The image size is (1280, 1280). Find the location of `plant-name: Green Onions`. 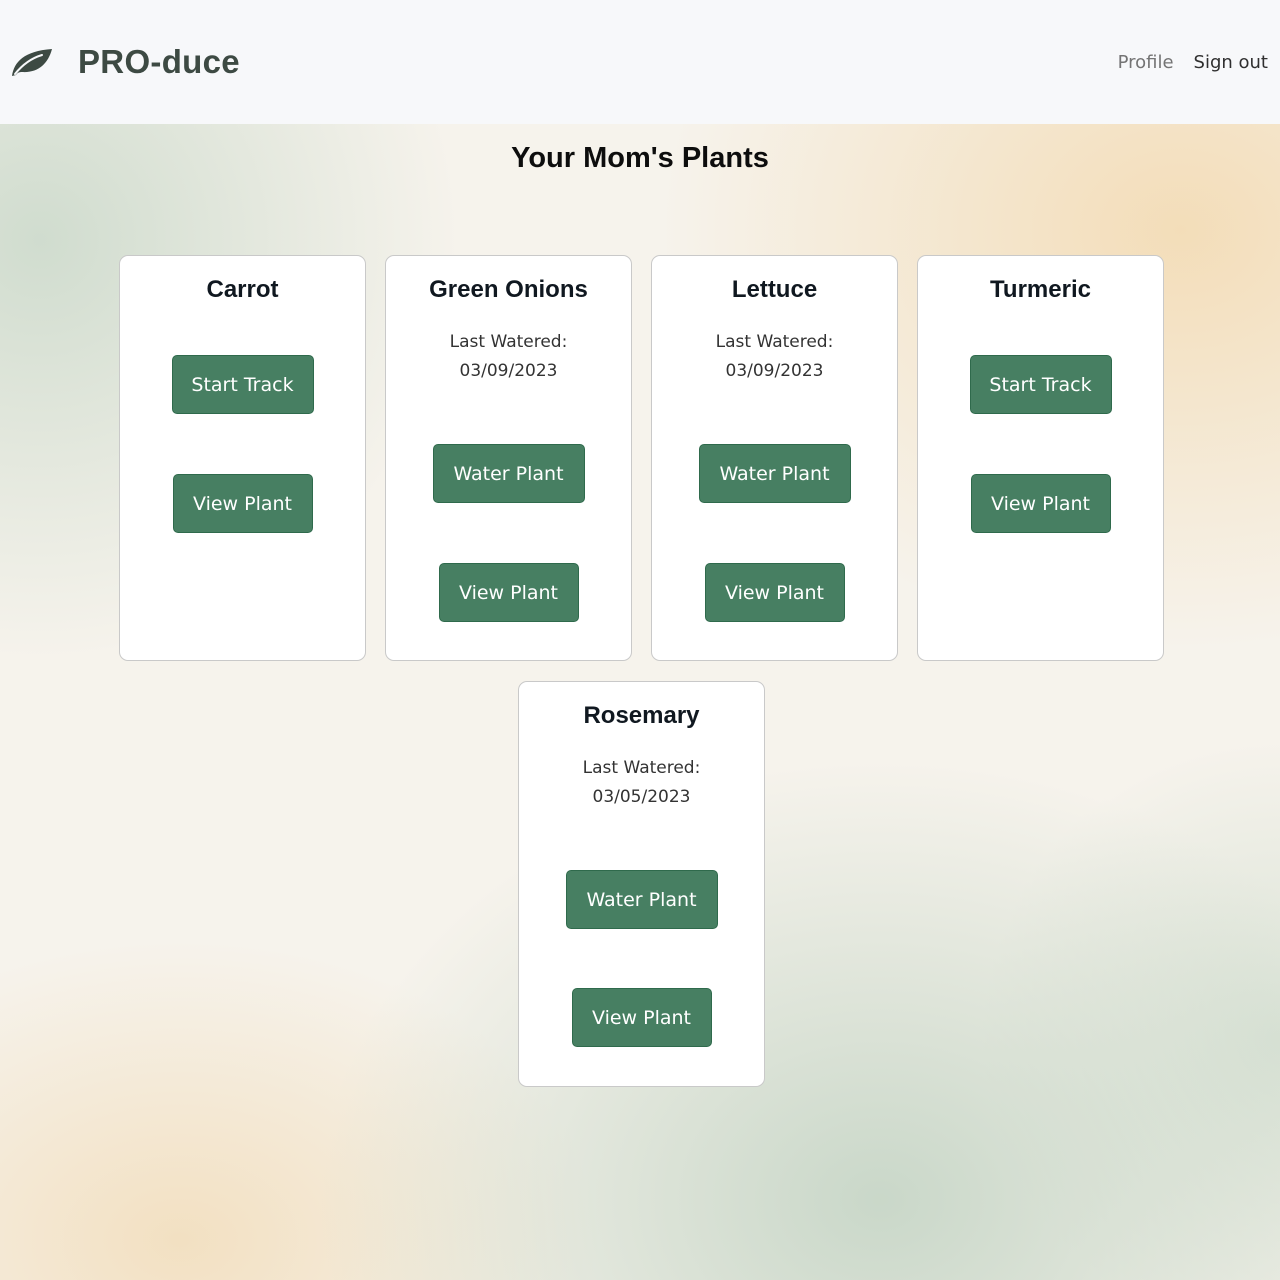

plant-name: Green Onions is located at coordinates (508, 289).